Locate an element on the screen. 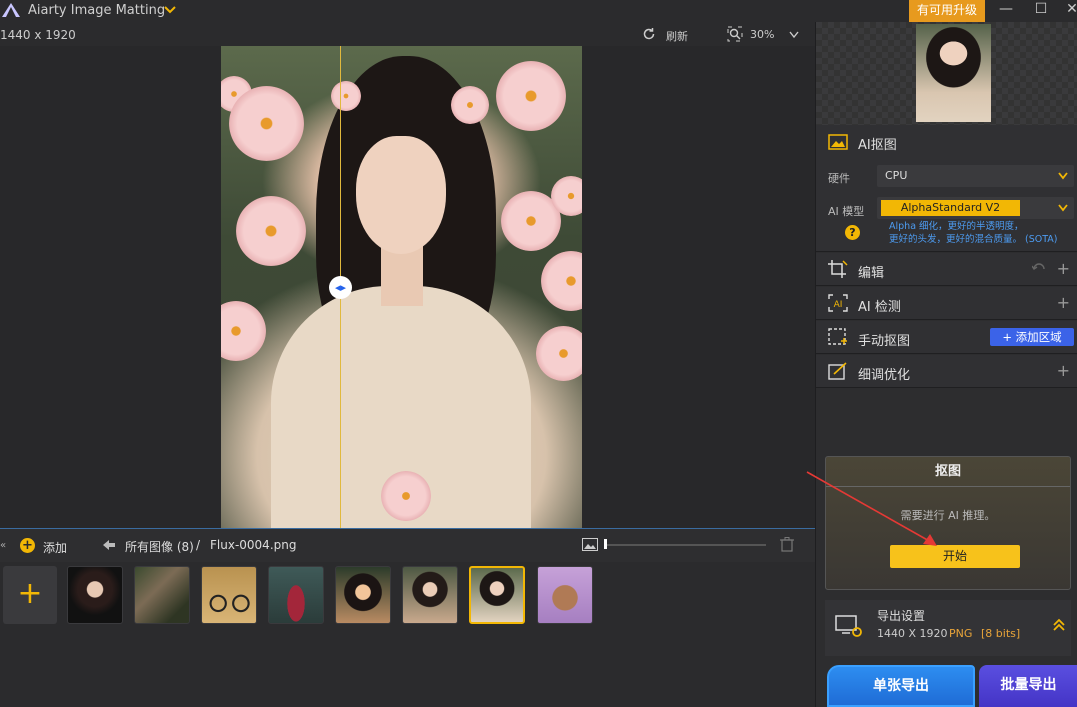 The image size is (1077, 707). chevron-up-double-icon is located at coordinates (1059, 625).